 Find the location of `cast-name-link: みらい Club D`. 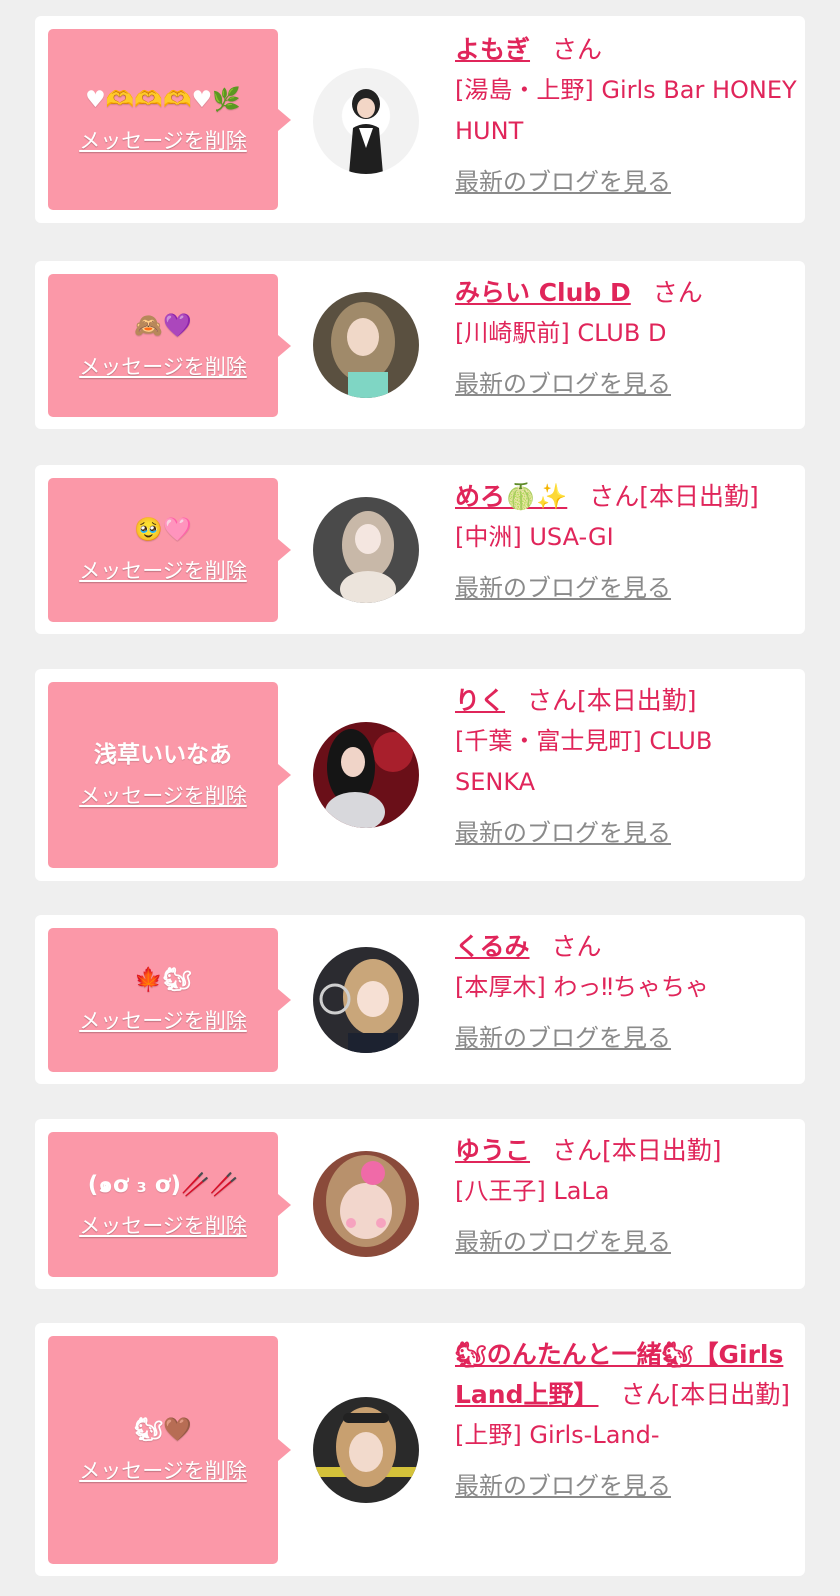

cast-name-link: みらい Club D is located at coordinates (543, 292).